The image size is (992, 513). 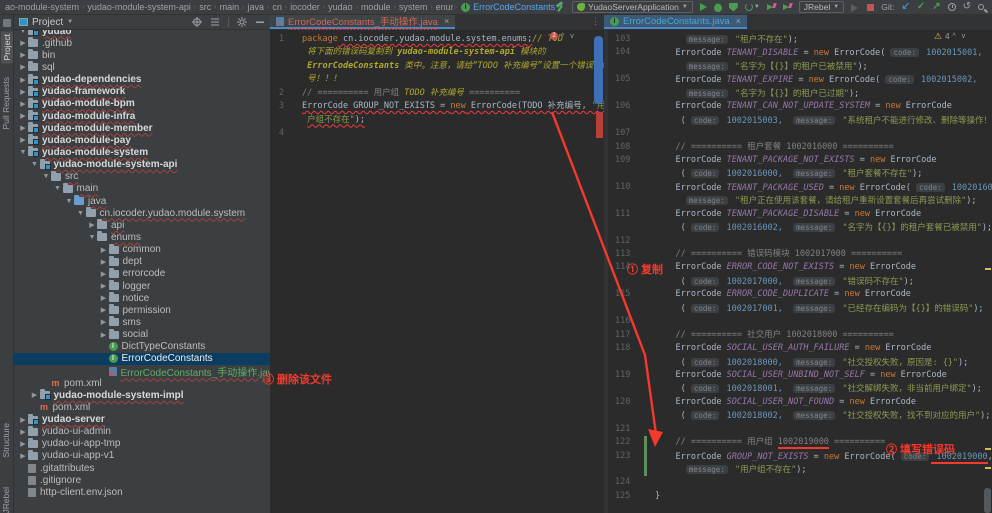 What do you see at coordinates (142, 225) in the screenshot?
I see `tree-item-api: ▶ api` at bounding box center [142, 225].